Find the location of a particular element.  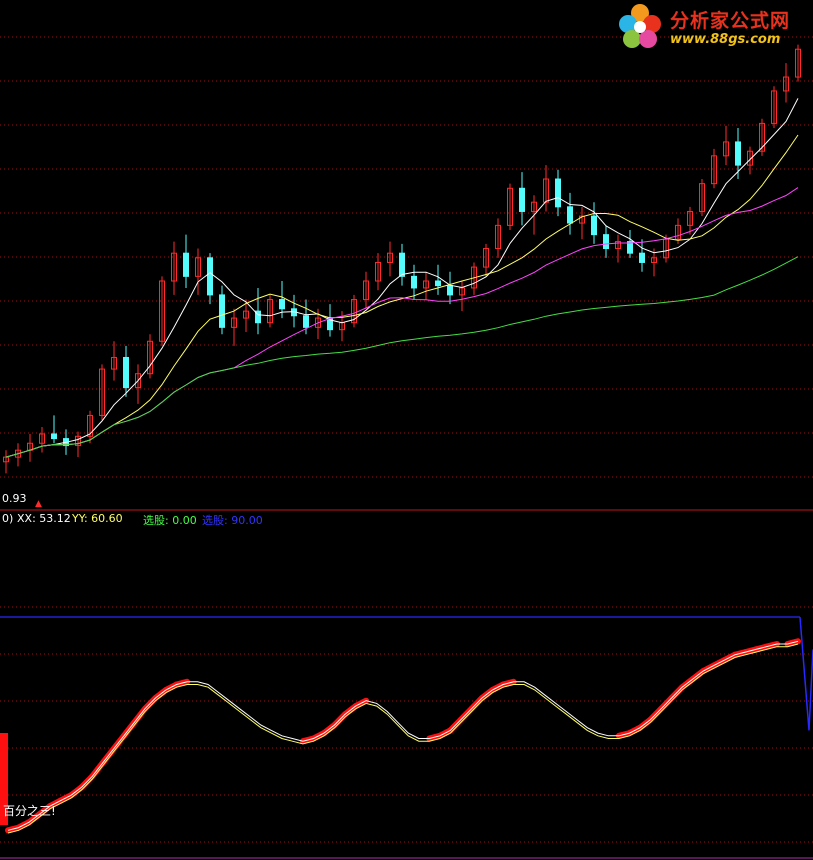

select2-value-label: 选股: 90.00 is located at coordinates (232, 520).